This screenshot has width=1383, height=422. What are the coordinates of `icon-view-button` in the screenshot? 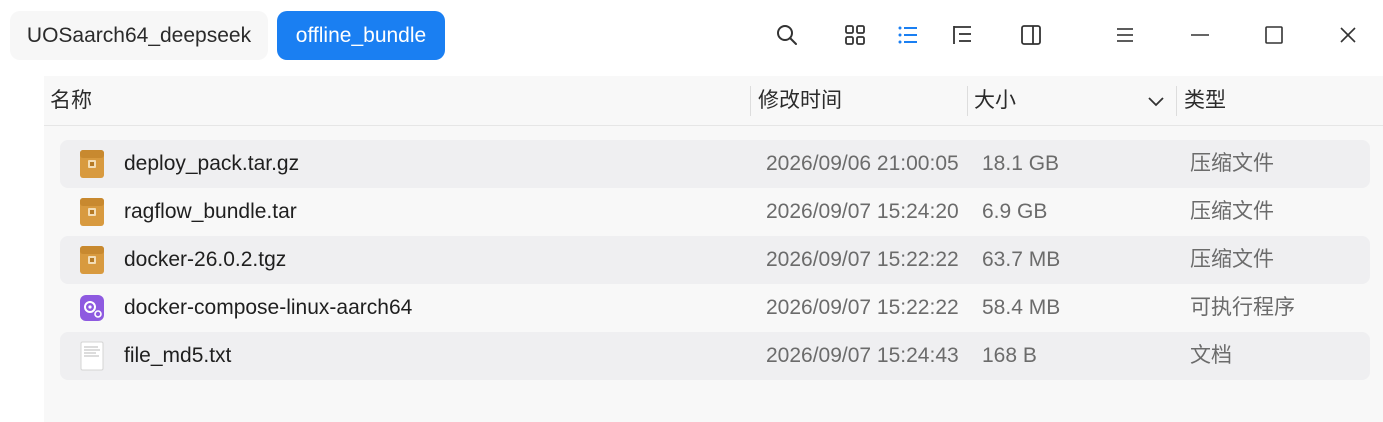 It's located at (855, 35).